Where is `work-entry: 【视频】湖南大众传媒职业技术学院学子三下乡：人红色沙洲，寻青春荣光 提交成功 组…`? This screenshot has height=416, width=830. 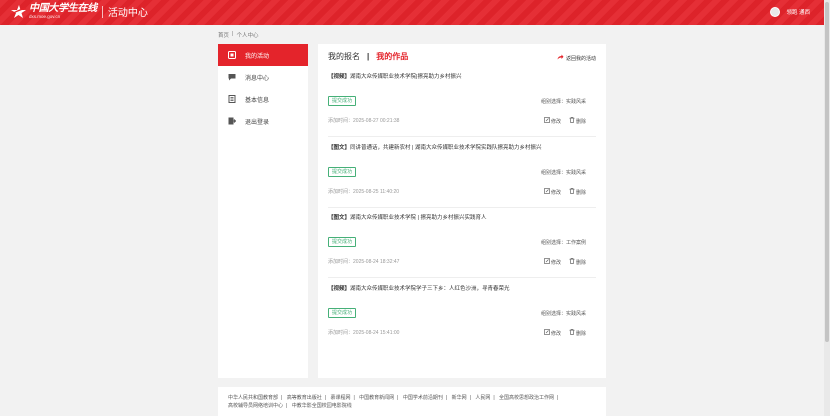 work-entry: 【视频】湖南大众传媒职业技术学院学子三下乡：人红色沙洲，寻青春荣光 提交成功 组… is located at coordinates (462, 316).